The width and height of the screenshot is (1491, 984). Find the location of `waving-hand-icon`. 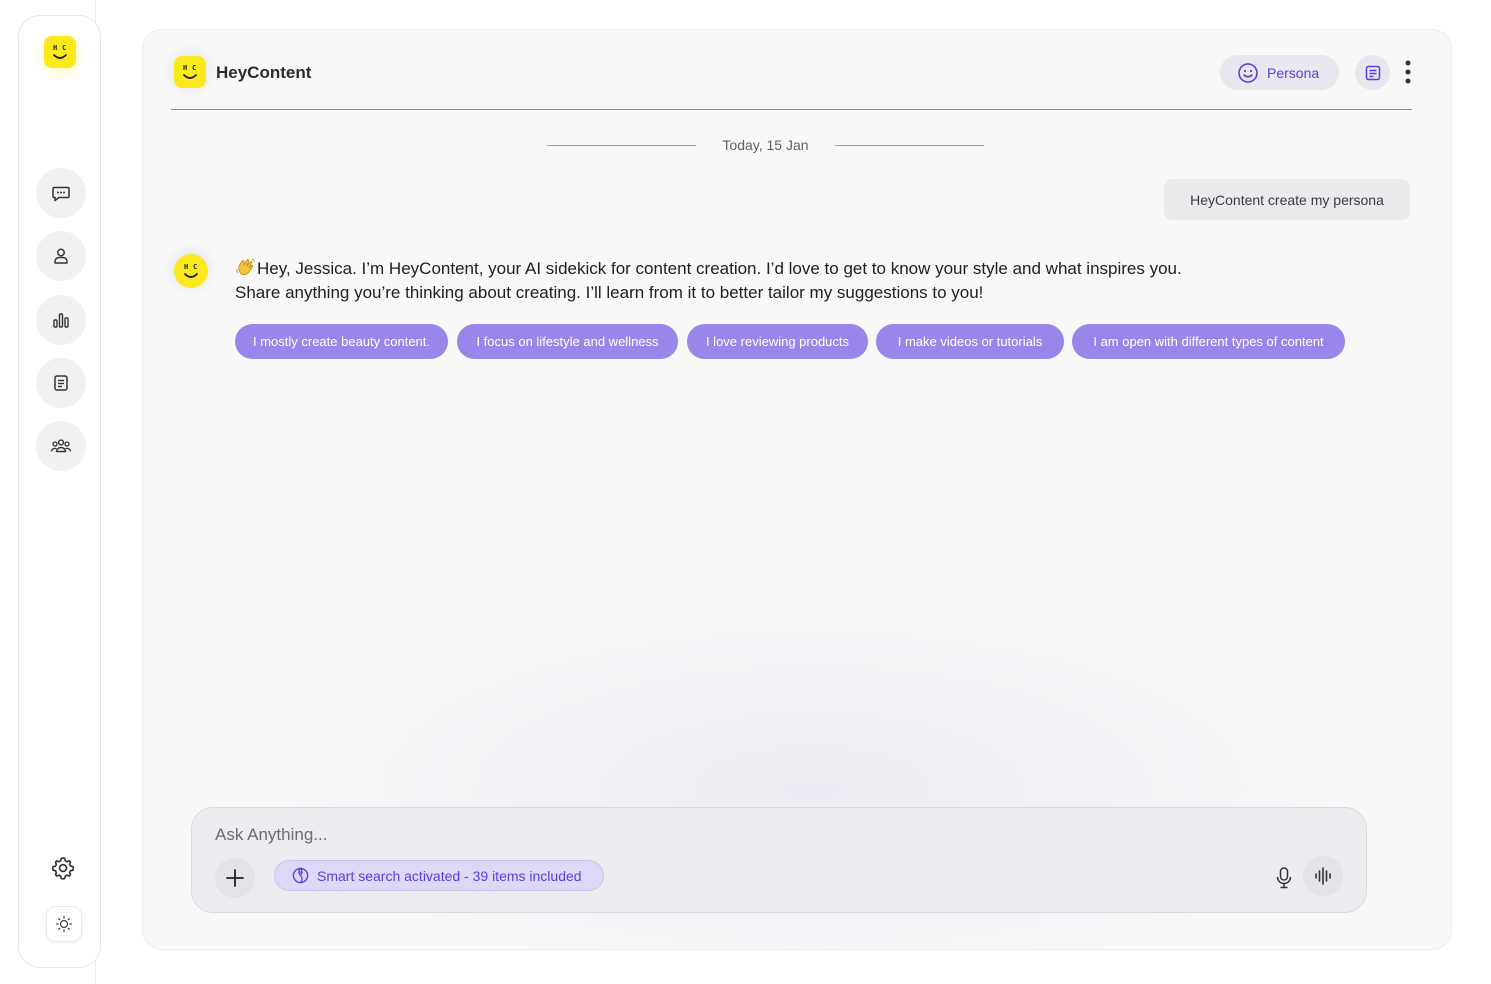

waving-hand-icon is located at coordinates (245, 267).